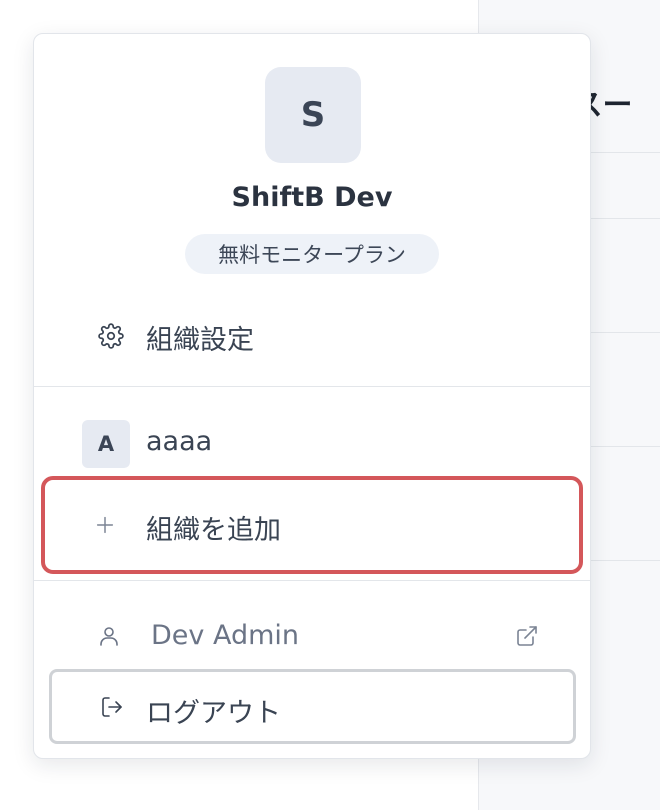  Describe the element at coordinates (112, 707) in the screenshot. I see `logout-icon` at that location.